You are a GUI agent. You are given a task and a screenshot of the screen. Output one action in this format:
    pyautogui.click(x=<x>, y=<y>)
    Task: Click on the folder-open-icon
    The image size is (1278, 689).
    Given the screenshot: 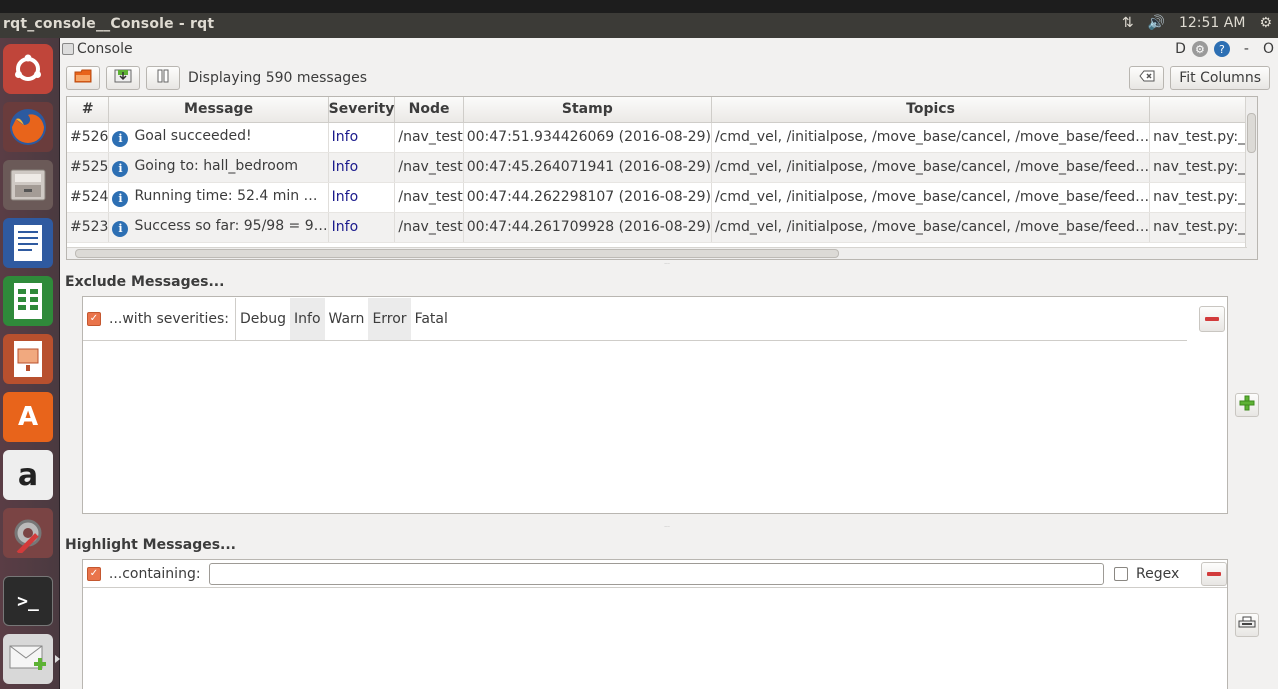 What is the action you would take?
    pyautogui.click(x=83, y=78)
    